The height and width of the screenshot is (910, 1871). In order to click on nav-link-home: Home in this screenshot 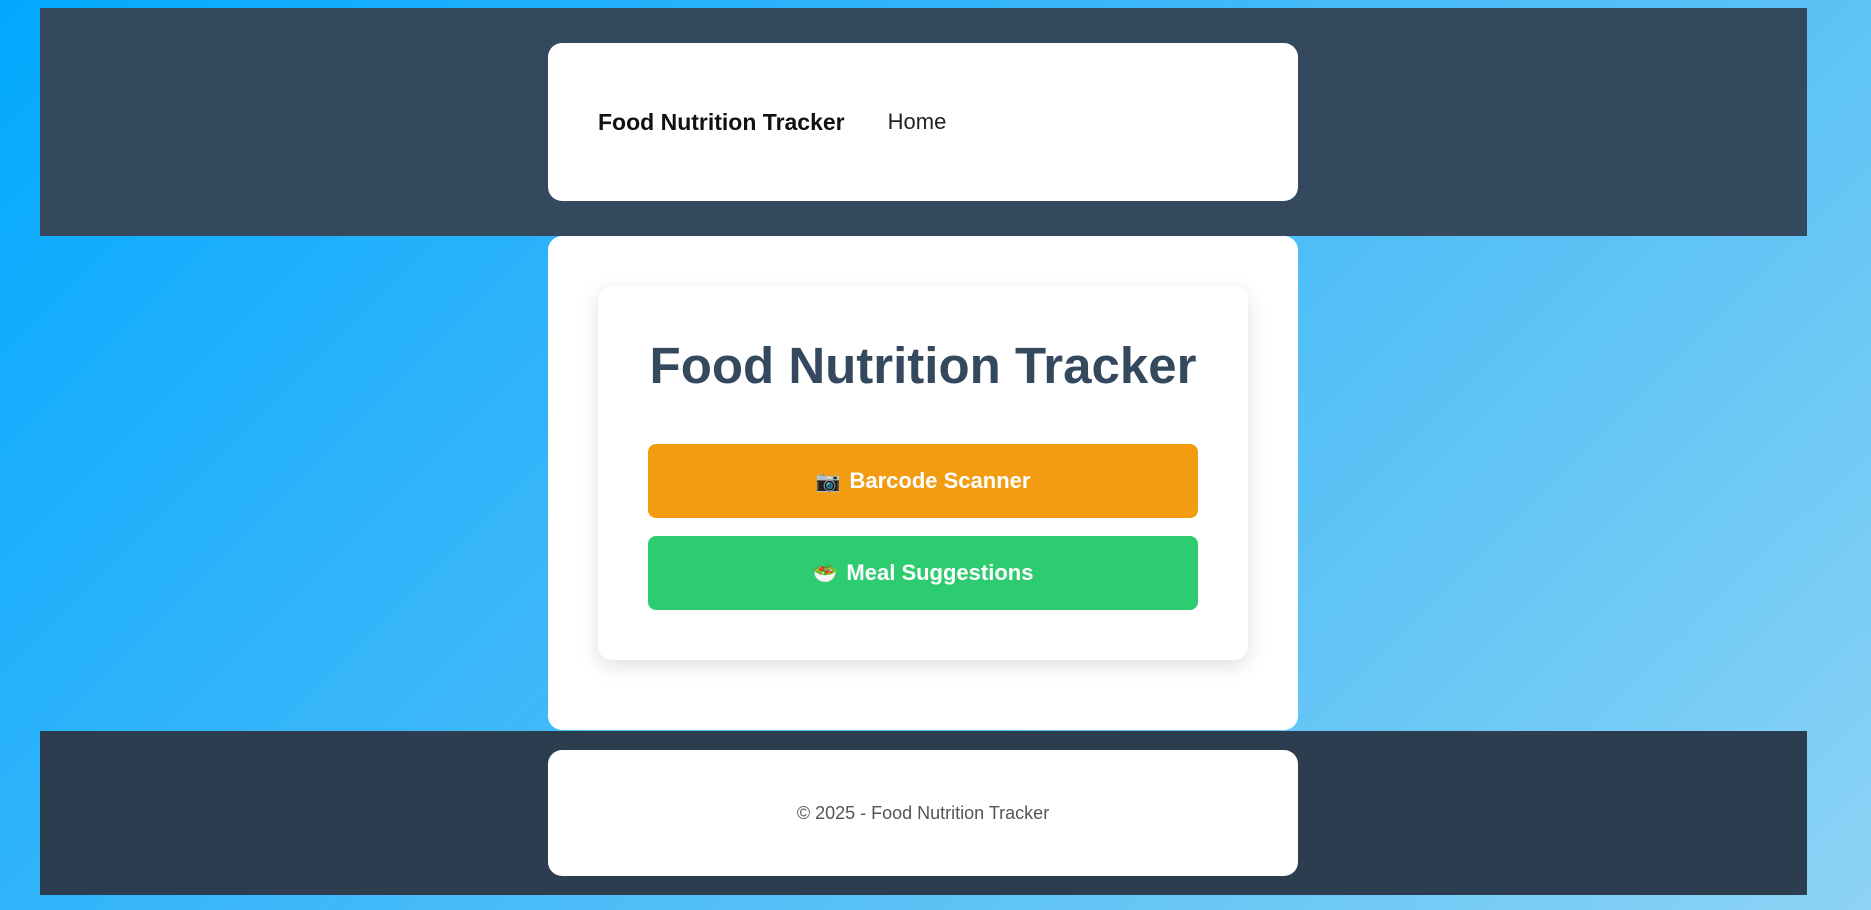, I will do `click(917, 122)`.